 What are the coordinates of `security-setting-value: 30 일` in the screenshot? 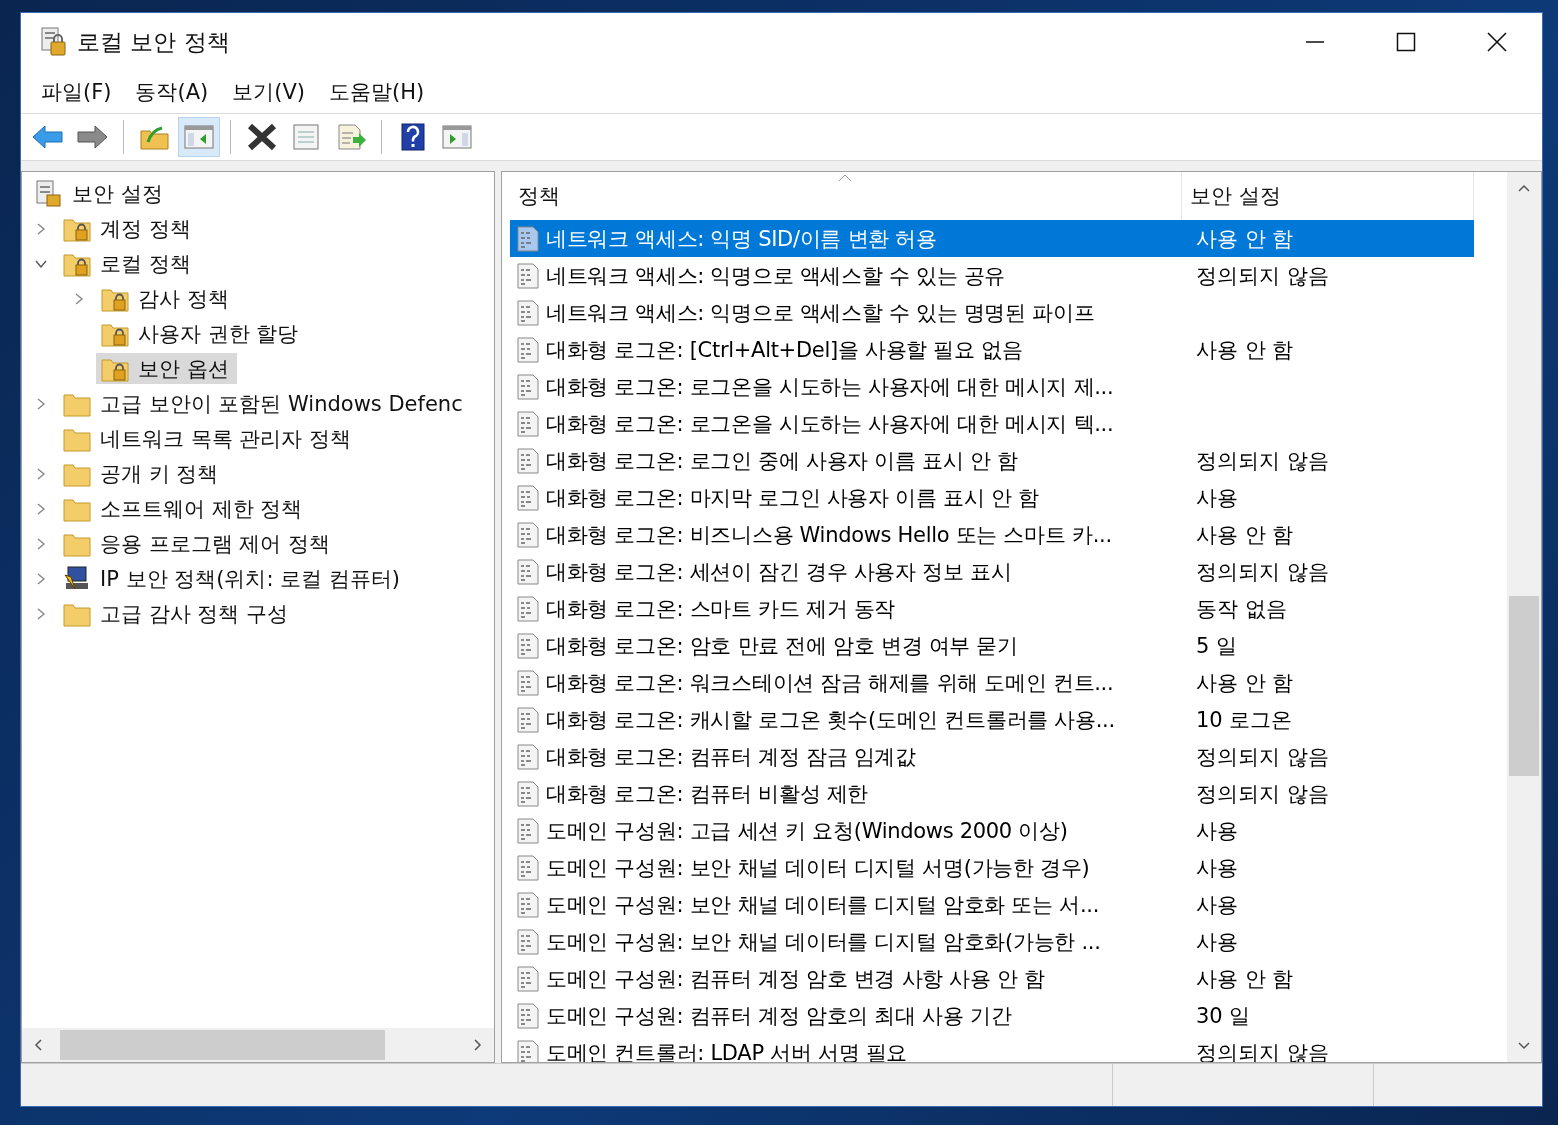 It's located at (1223, 1016).